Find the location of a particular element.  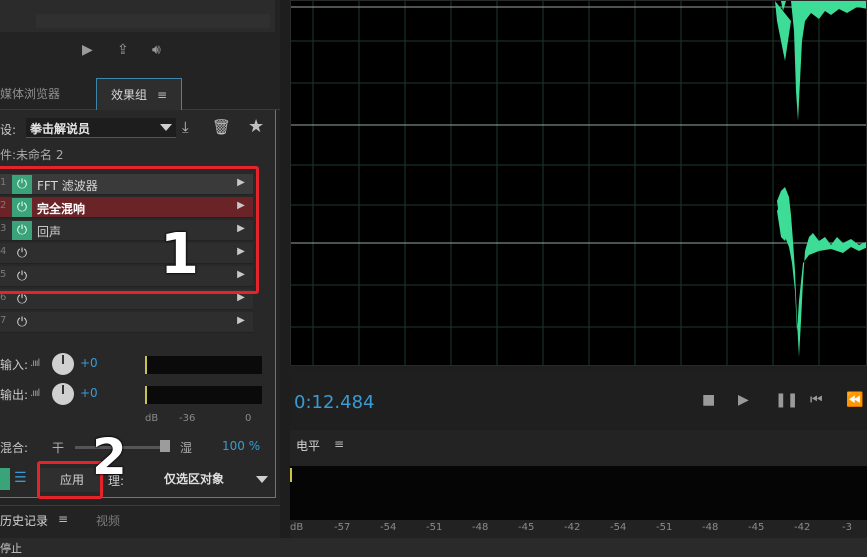

top-strip is located at coordinates (137, 16).